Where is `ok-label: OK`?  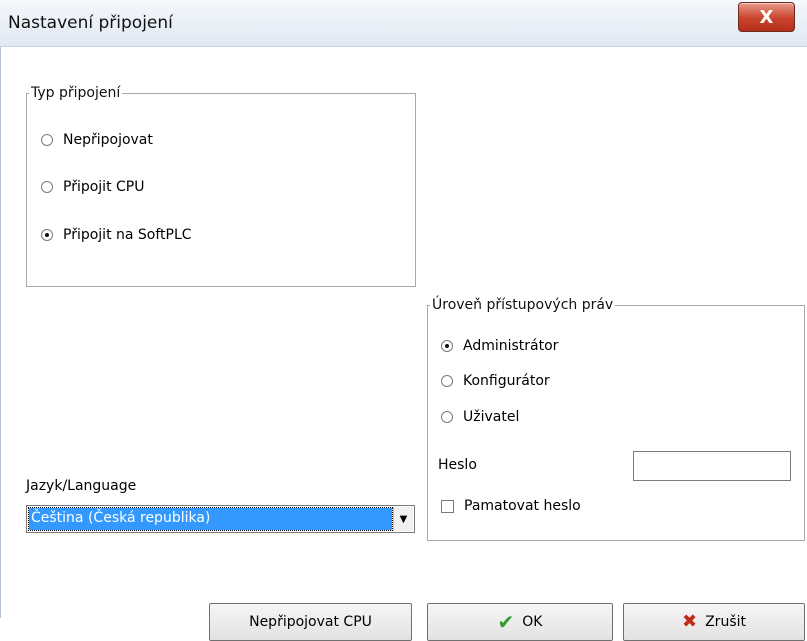
ok-label: OK is located at coordinates (532, 622).